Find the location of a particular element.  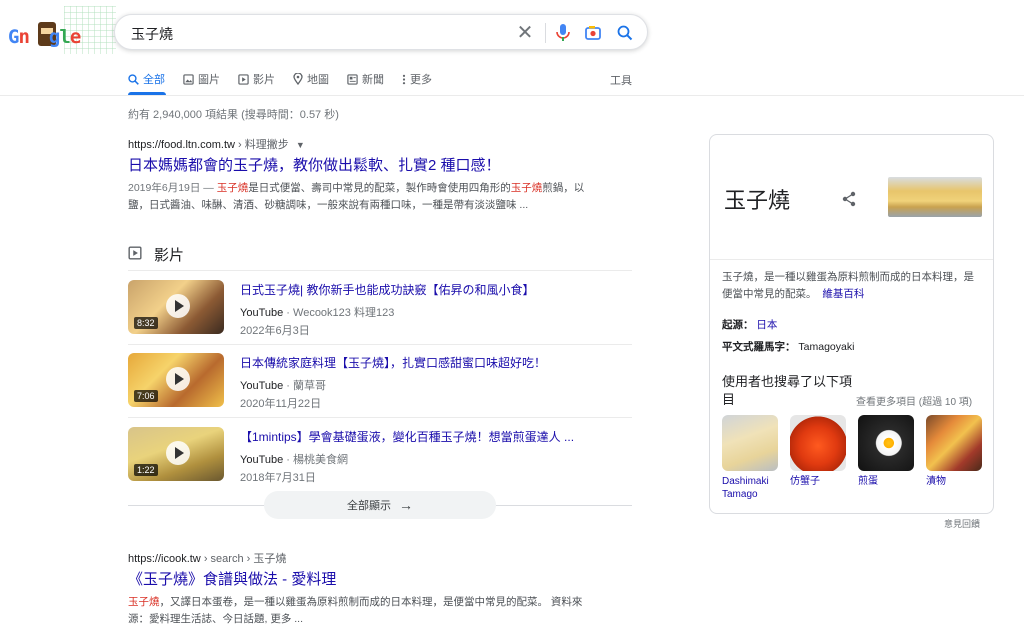

result-title-link: 日本媽媽都會的玉子燒，教你做出鬆軟、扎實2 種口感！ is located at coordinates (363, 166).